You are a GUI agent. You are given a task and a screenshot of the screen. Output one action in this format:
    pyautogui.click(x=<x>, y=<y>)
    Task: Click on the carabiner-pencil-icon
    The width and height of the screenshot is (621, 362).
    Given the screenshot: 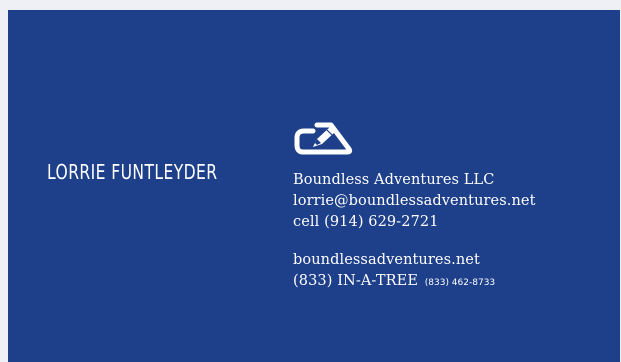 What is the action you would take?
    pyautogui.click(x=323, y=138)
    